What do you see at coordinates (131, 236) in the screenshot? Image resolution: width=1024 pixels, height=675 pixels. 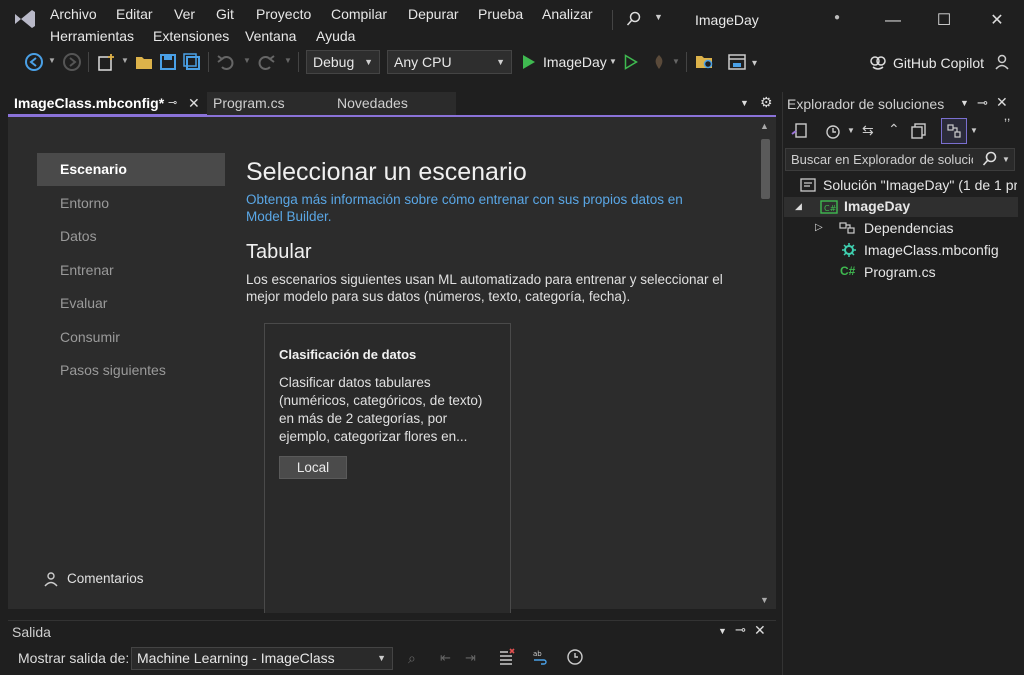 I see `nav-datos: Datos` at bounding box center [131, 236].